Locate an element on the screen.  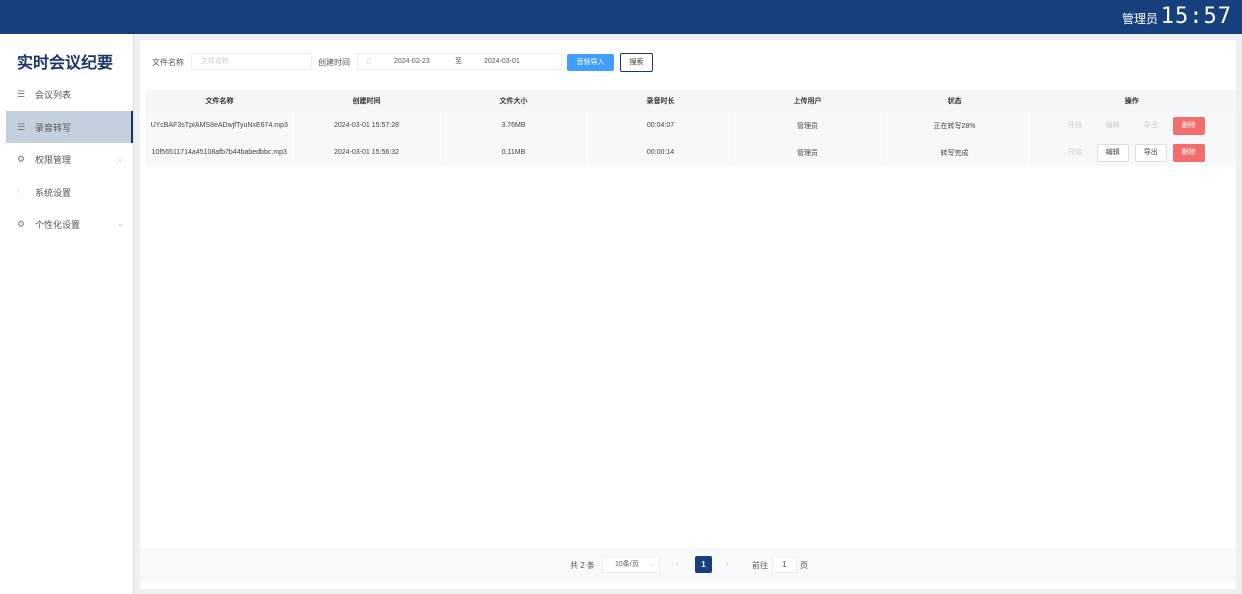
col-header: 文件名称 is located at coordinates (219, 101).